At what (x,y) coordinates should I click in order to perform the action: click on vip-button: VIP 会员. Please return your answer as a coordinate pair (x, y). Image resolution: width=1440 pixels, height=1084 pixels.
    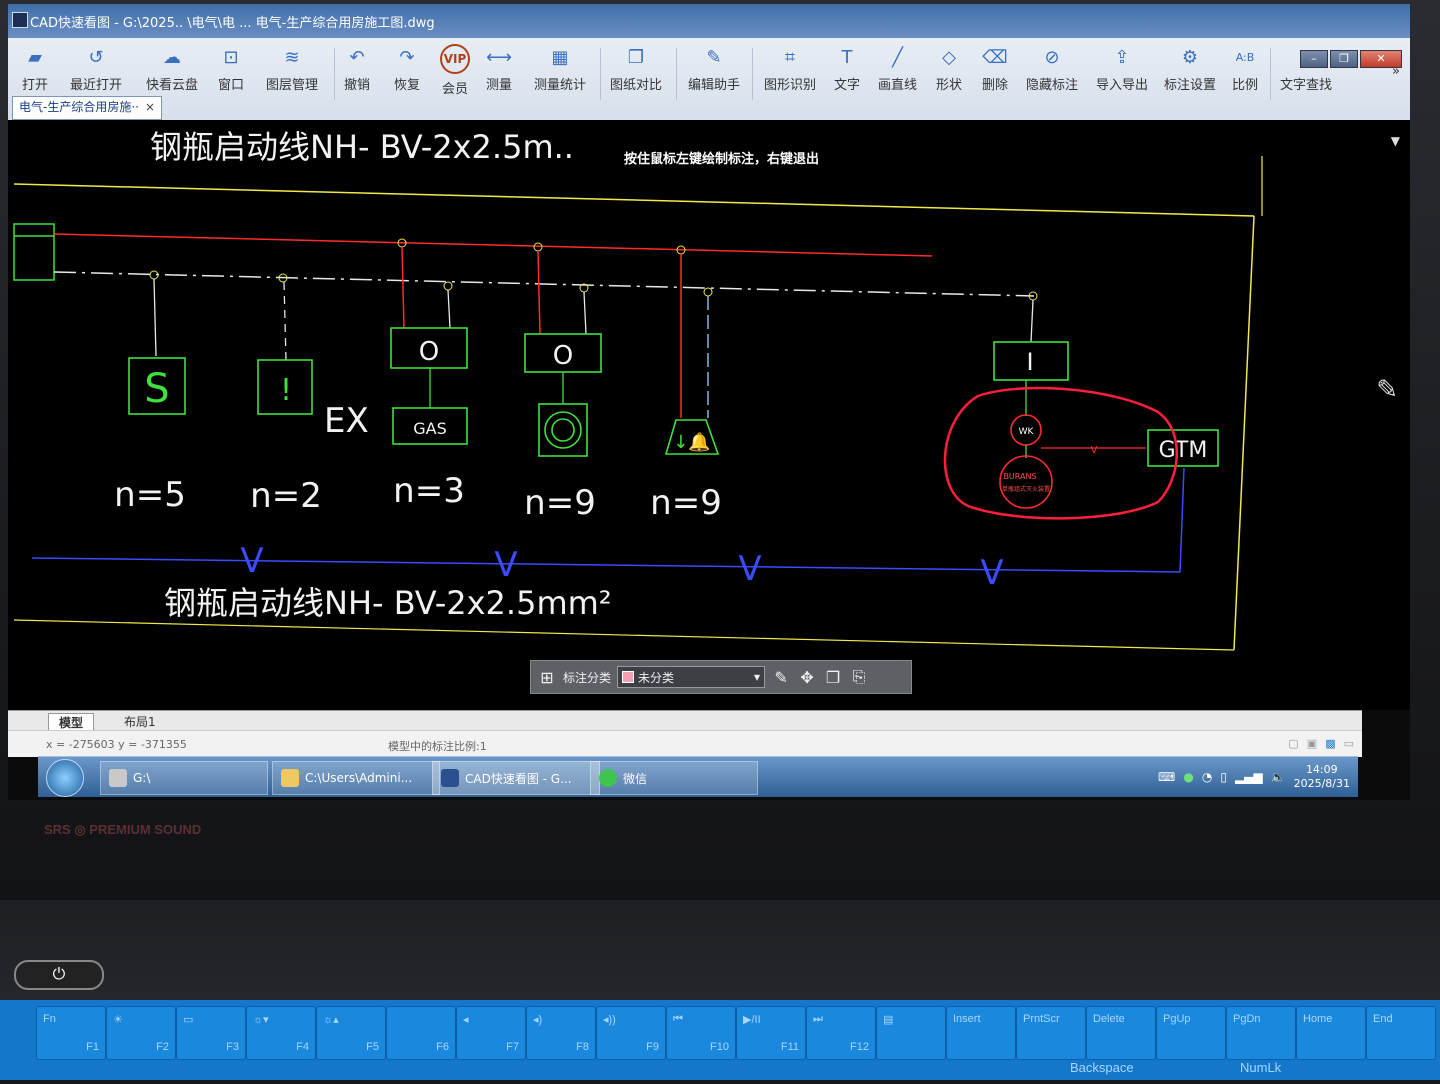
    Looking at the image, I should click on (455, 70).